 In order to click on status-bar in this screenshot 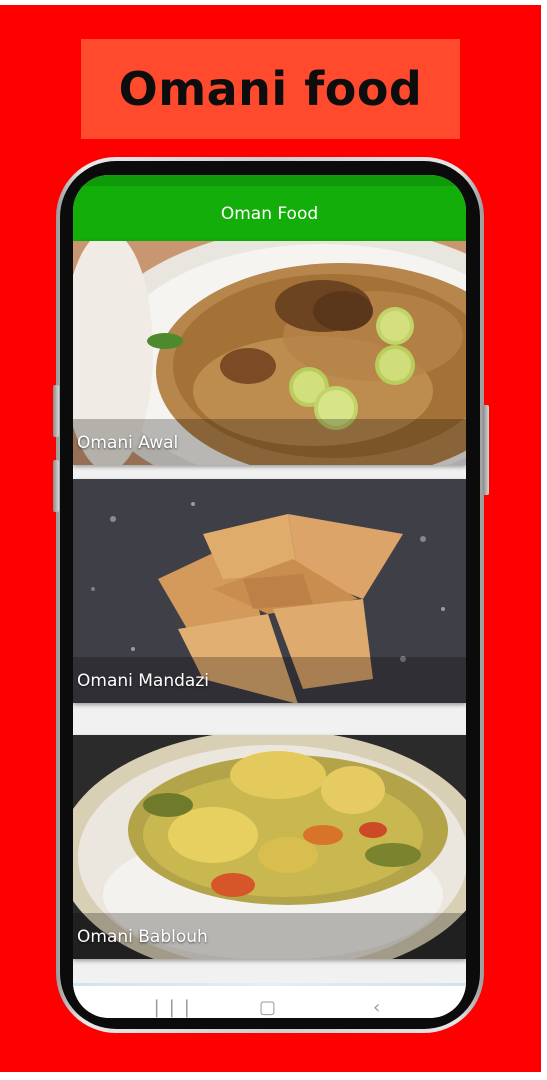, I will do `click(269, 180)`.